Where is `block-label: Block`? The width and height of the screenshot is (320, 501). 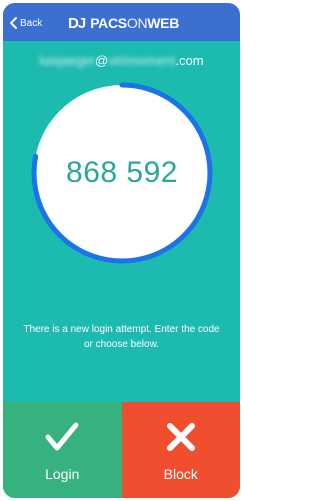
block-label: Block is located at coordinates (180, 474).